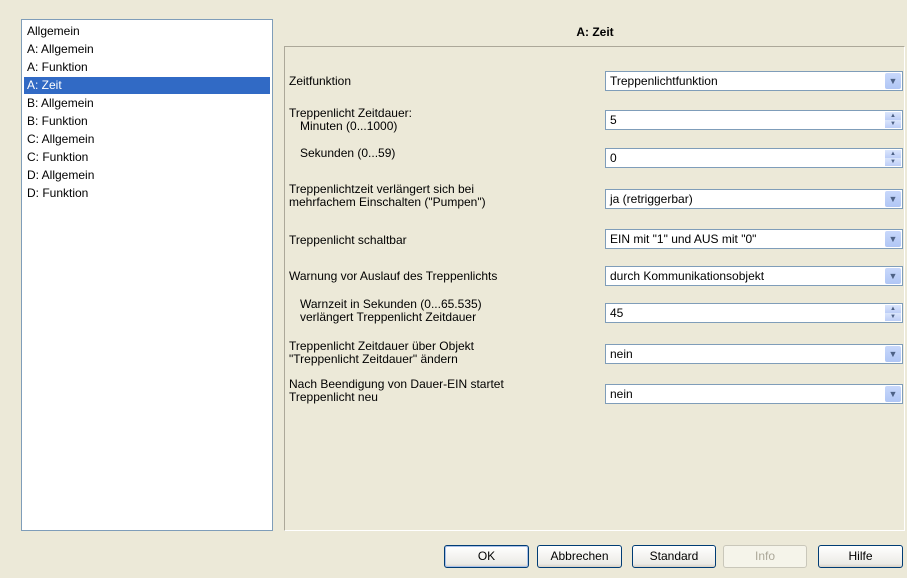  What do you see at coordinates (147, 49) in the screenshot?
I see `nav-item-a-allgemein: A: Allgemein` at bounding box center [147, 49].